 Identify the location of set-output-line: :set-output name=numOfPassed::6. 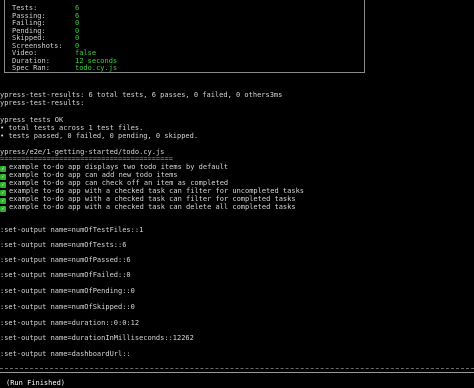
(65, 260).